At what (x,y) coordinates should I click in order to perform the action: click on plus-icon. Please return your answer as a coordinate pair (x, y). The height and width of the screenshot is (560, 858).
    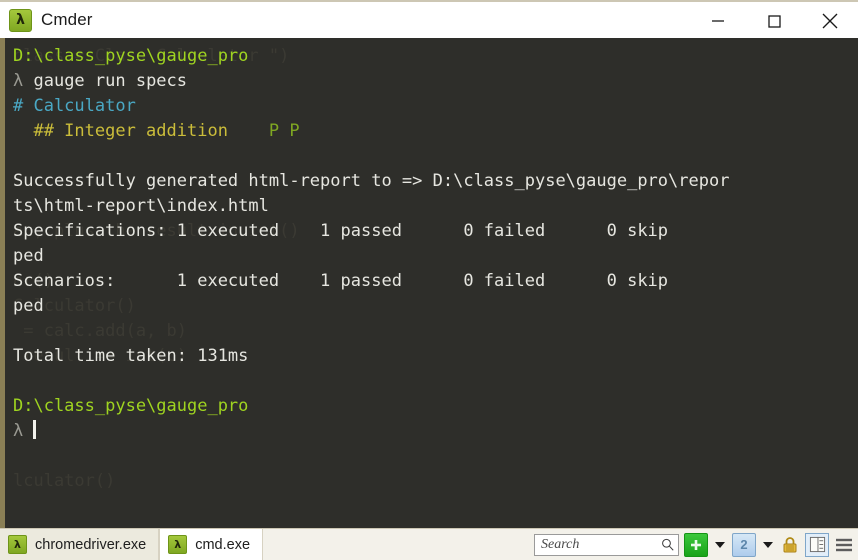
    Looking at the image, I should click on (696, 544).